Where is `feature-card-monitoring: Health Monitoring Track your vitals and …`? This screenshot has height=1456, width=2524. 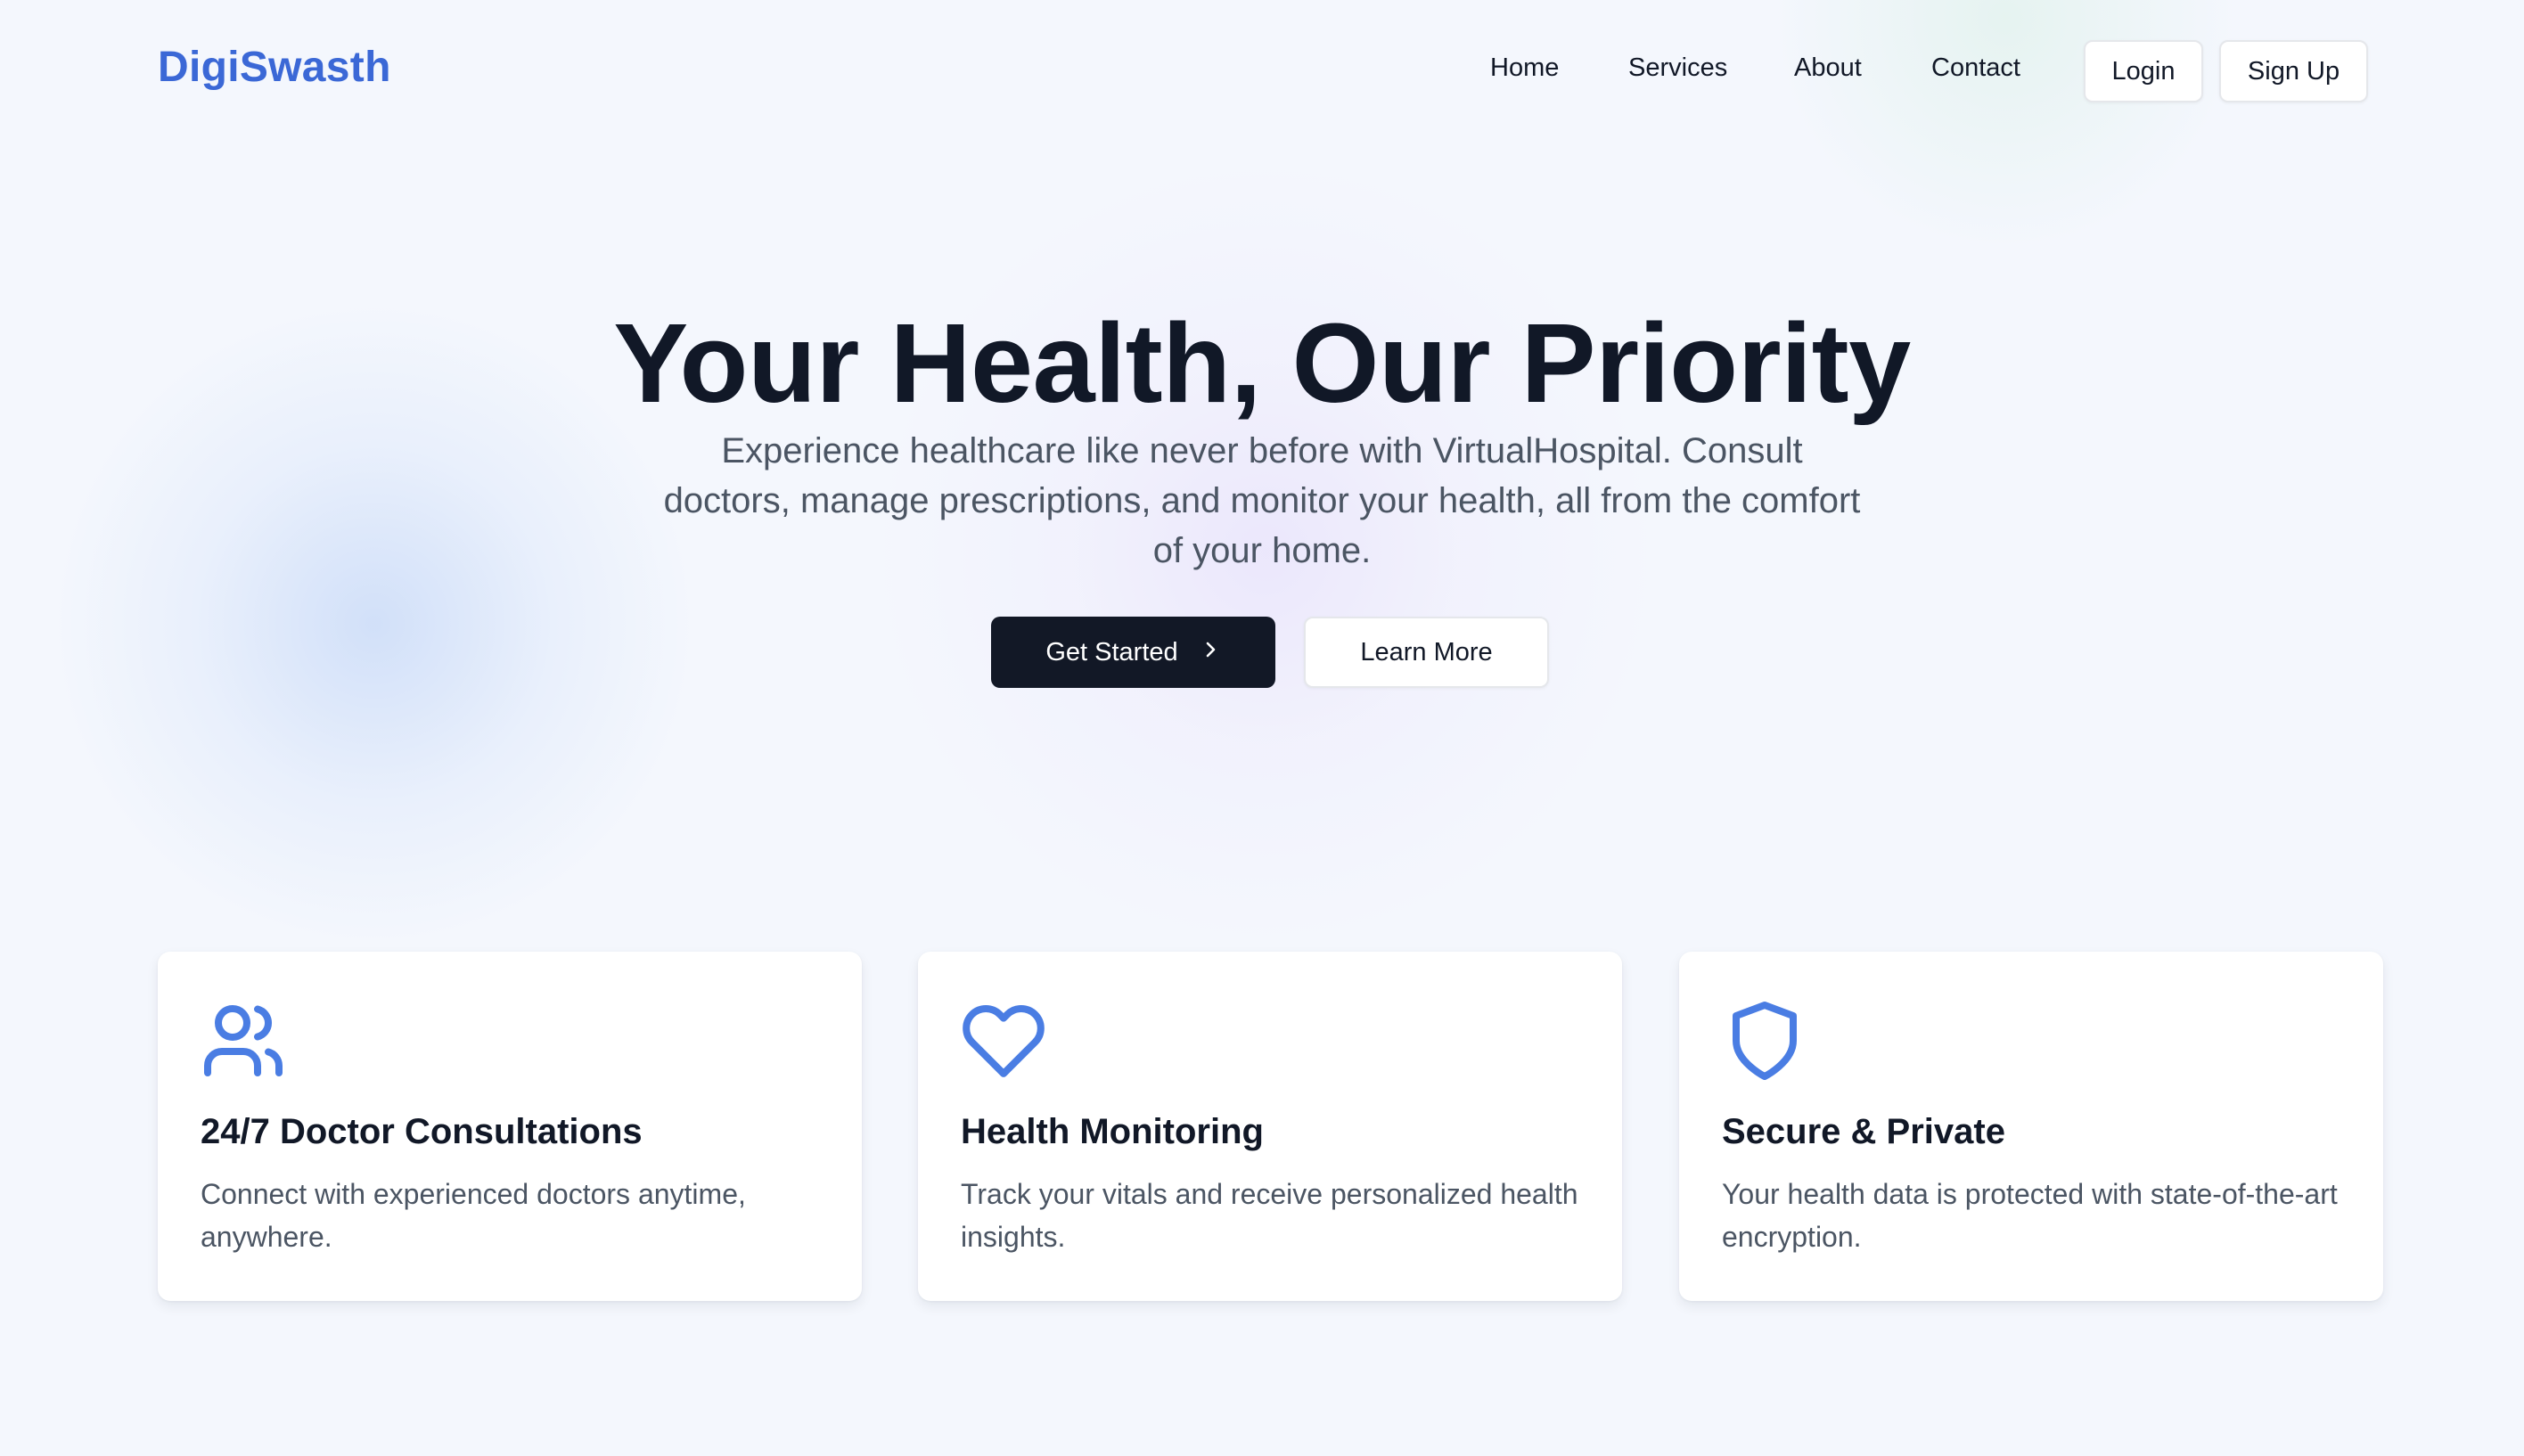
feature-card-monitoring: Health Monitoring Track your vitals and … is located at coordinates (1270, 1126).